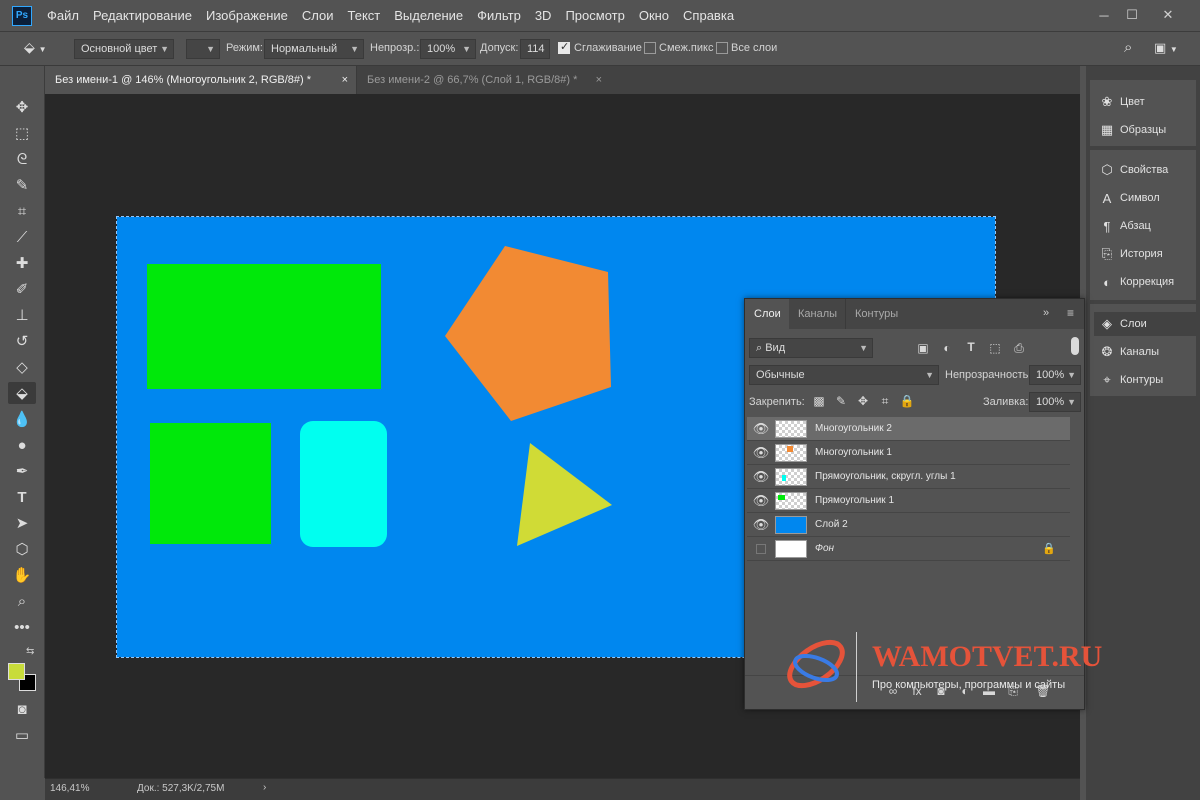 The width and height of the screenshot is (1200, 800). What do you see at coordinates (1070, 313) in the screenshot?
I see `panel-menu-icon: ≡` at bounding box center [1070, 313].